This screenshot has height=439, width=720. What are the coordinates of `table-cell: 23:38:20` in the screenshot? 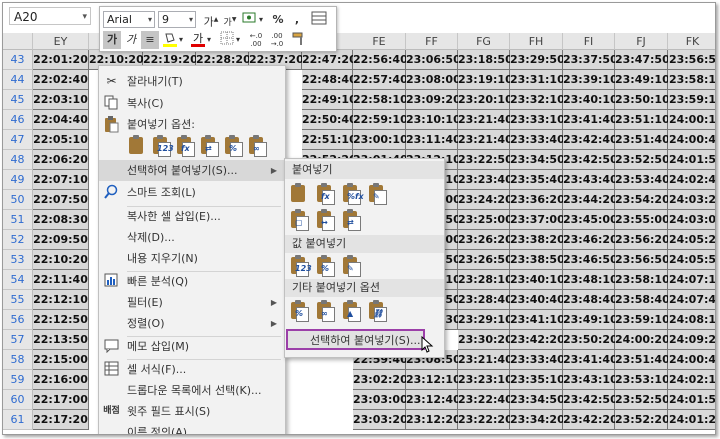 It's located at (537, 240).